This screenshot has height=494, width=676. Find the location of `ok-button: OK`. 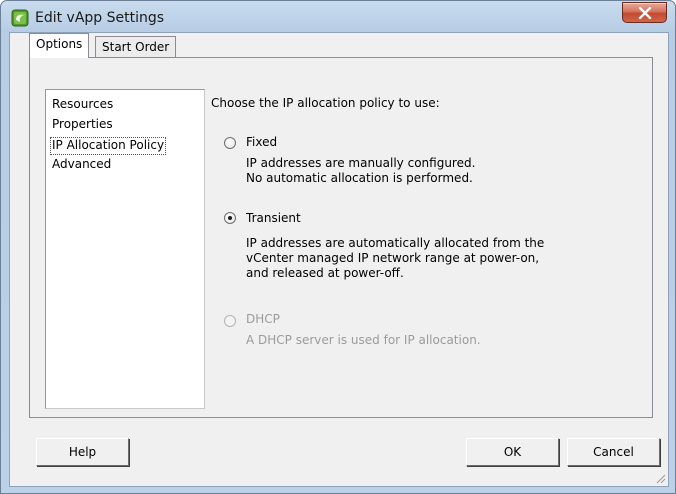

ok-button: OK is located at coordinates (512, 452).